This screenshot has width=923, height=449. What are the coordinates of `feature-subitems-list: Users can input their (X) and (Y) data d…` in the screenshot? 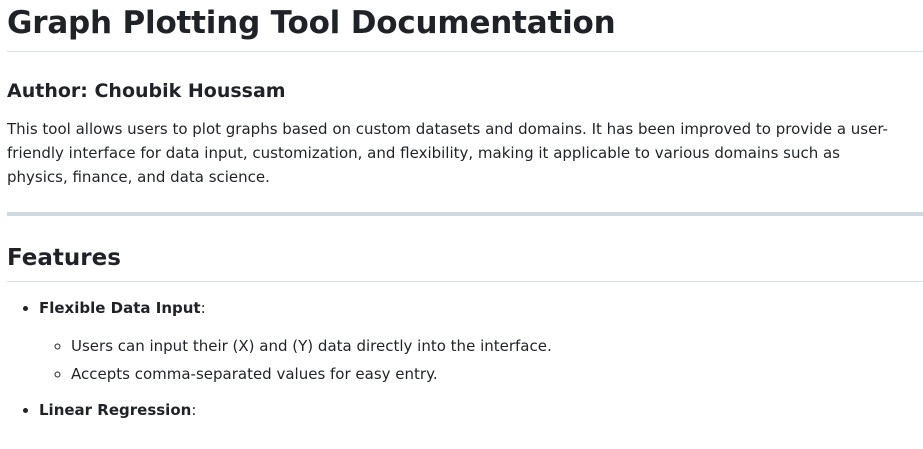 It's located at (481, 360).